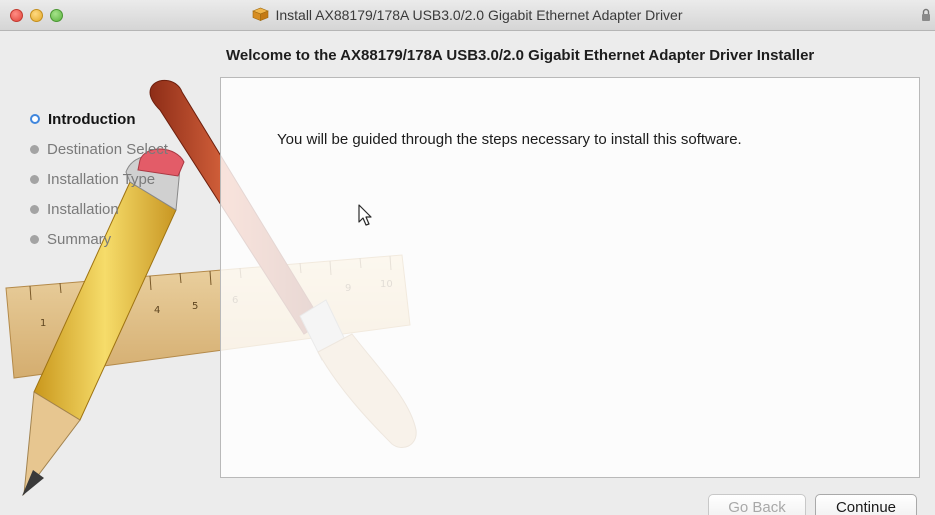 The image size is (935, 515). Describe the element at coordinates (365, 215) in the screenshot. I see `mouse-pointer-icon` at that location.